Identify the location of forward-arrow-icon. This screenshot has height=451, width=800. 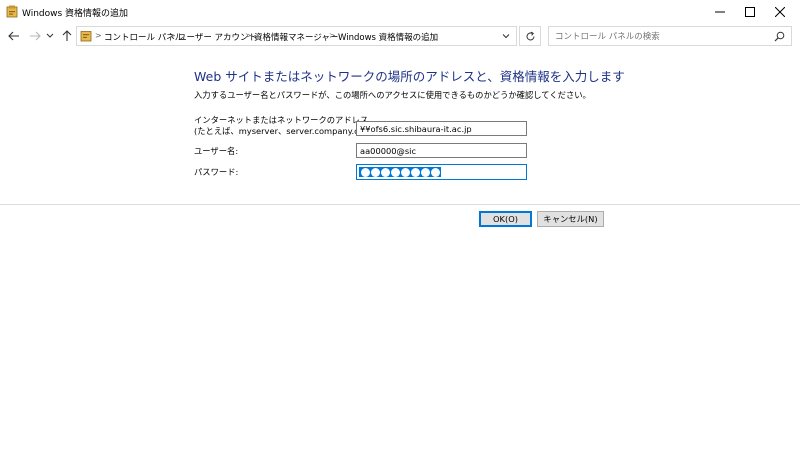
(35, 36).